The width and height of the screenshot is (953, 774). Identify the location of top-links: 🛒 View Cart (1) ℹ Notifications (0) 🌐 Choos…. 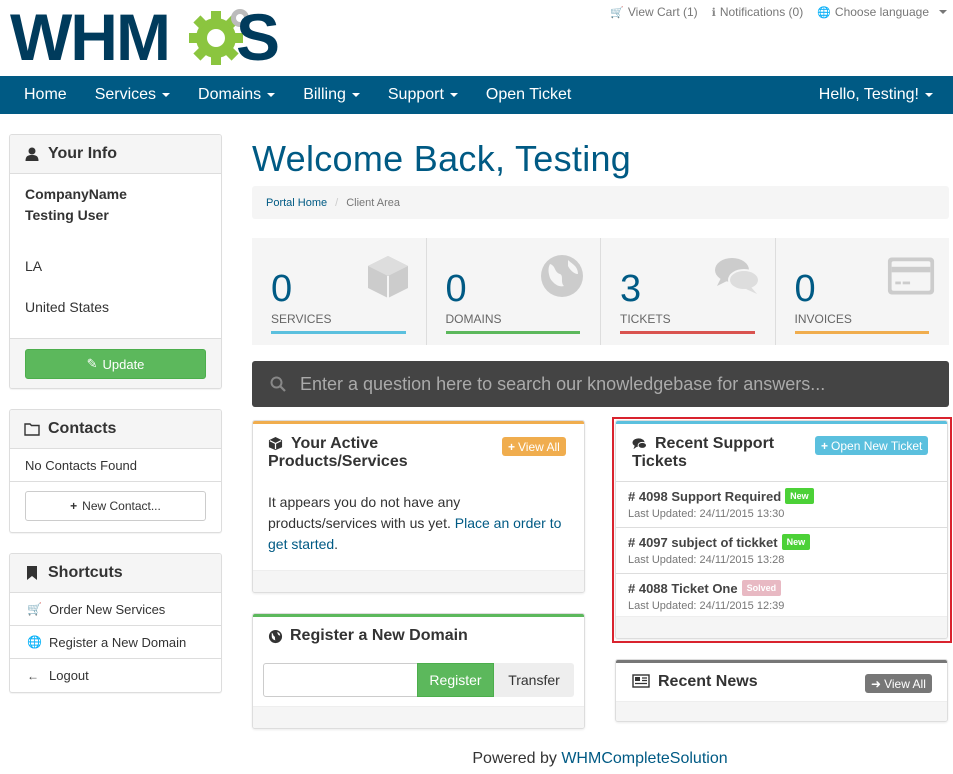
(778, 12).